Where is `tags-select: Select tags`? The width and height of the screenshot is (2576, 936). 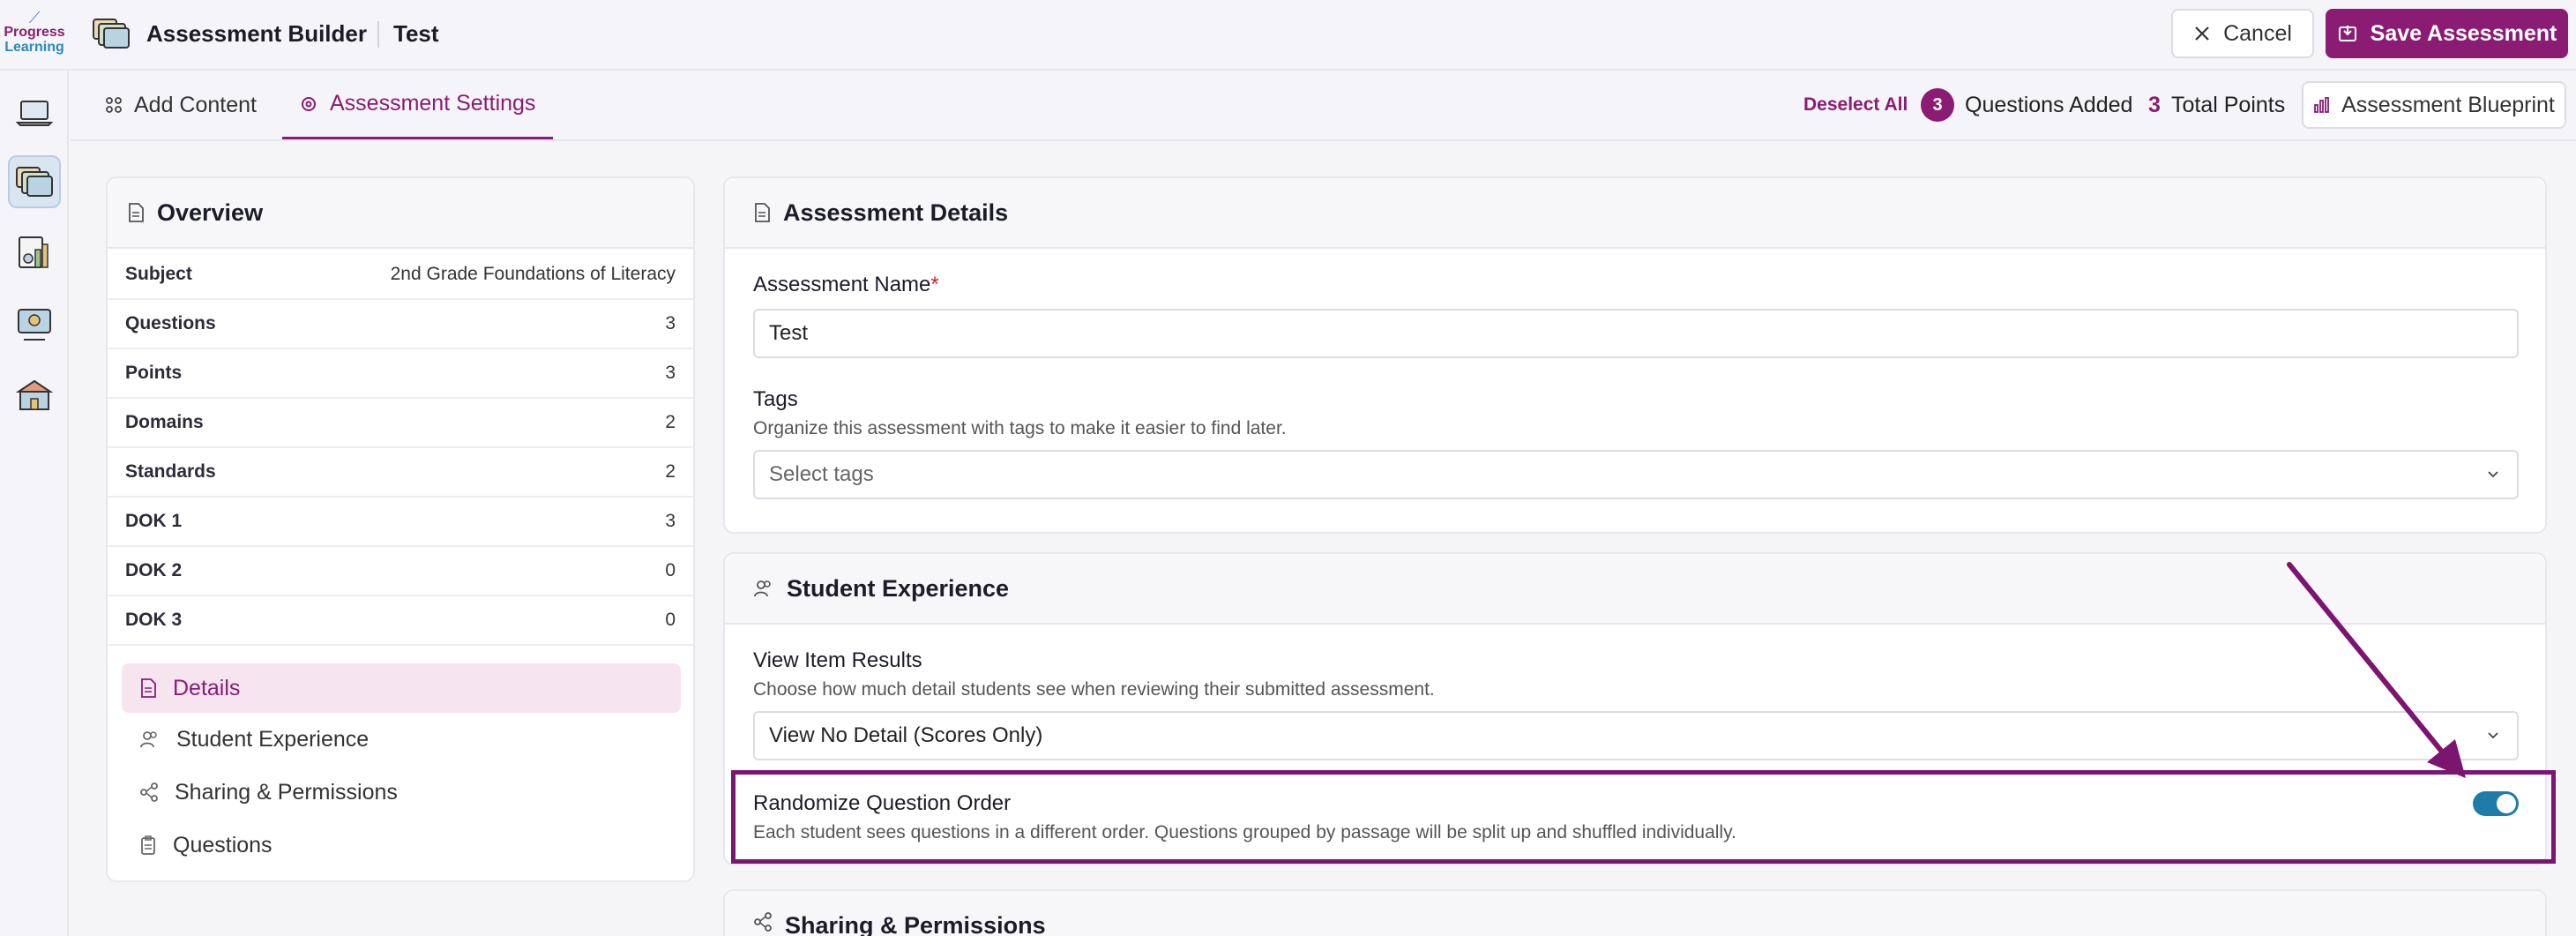
tags-select: Select tags is located at coordinates (1636, 474).